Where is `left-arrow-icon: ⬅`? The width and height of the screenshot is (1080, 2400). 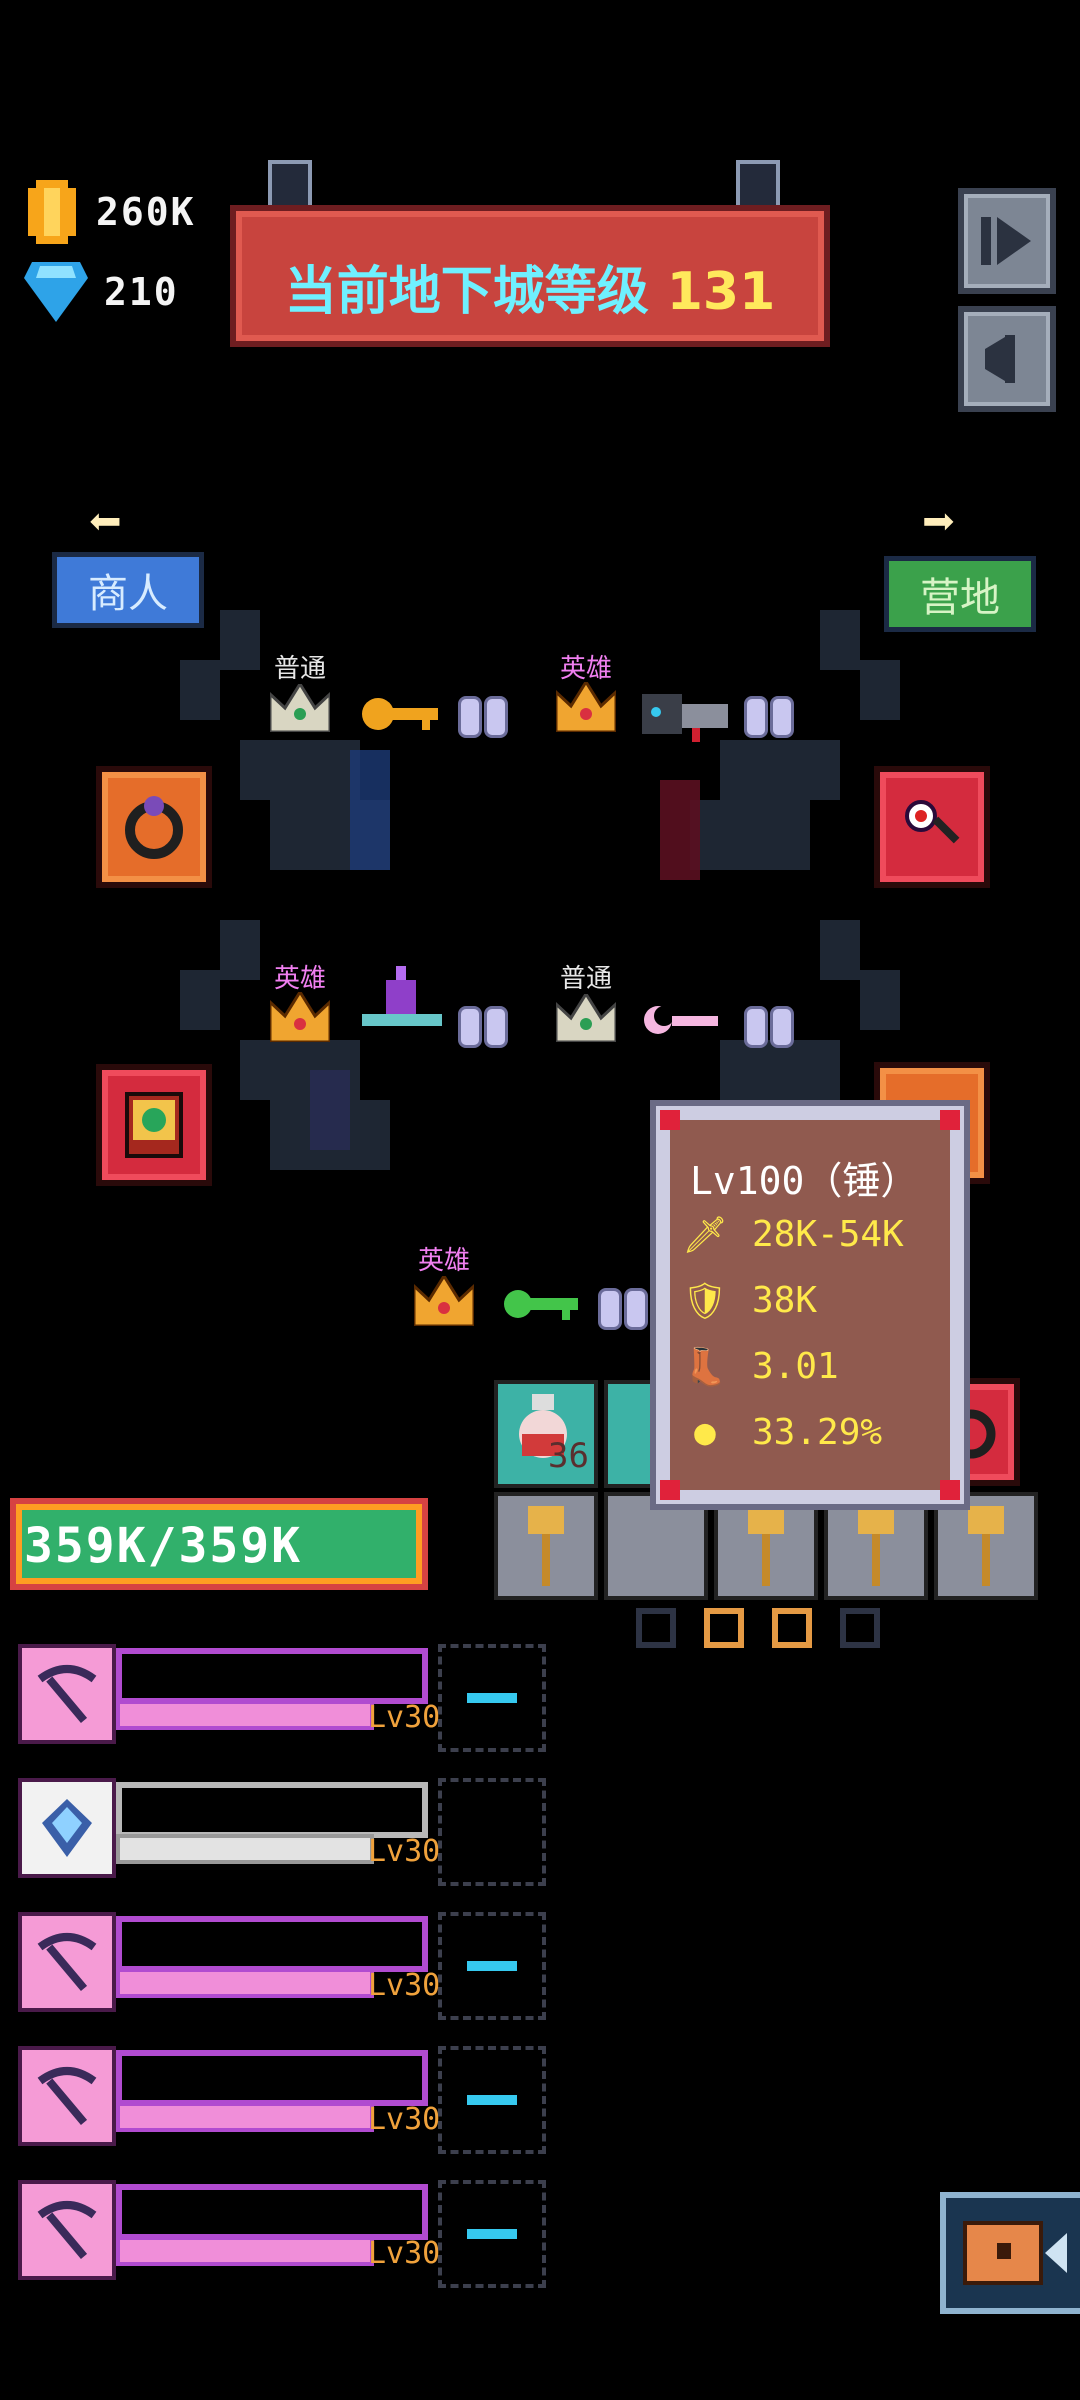 left-arrow-icon: ⬅ is located at coordinates (105, 522).